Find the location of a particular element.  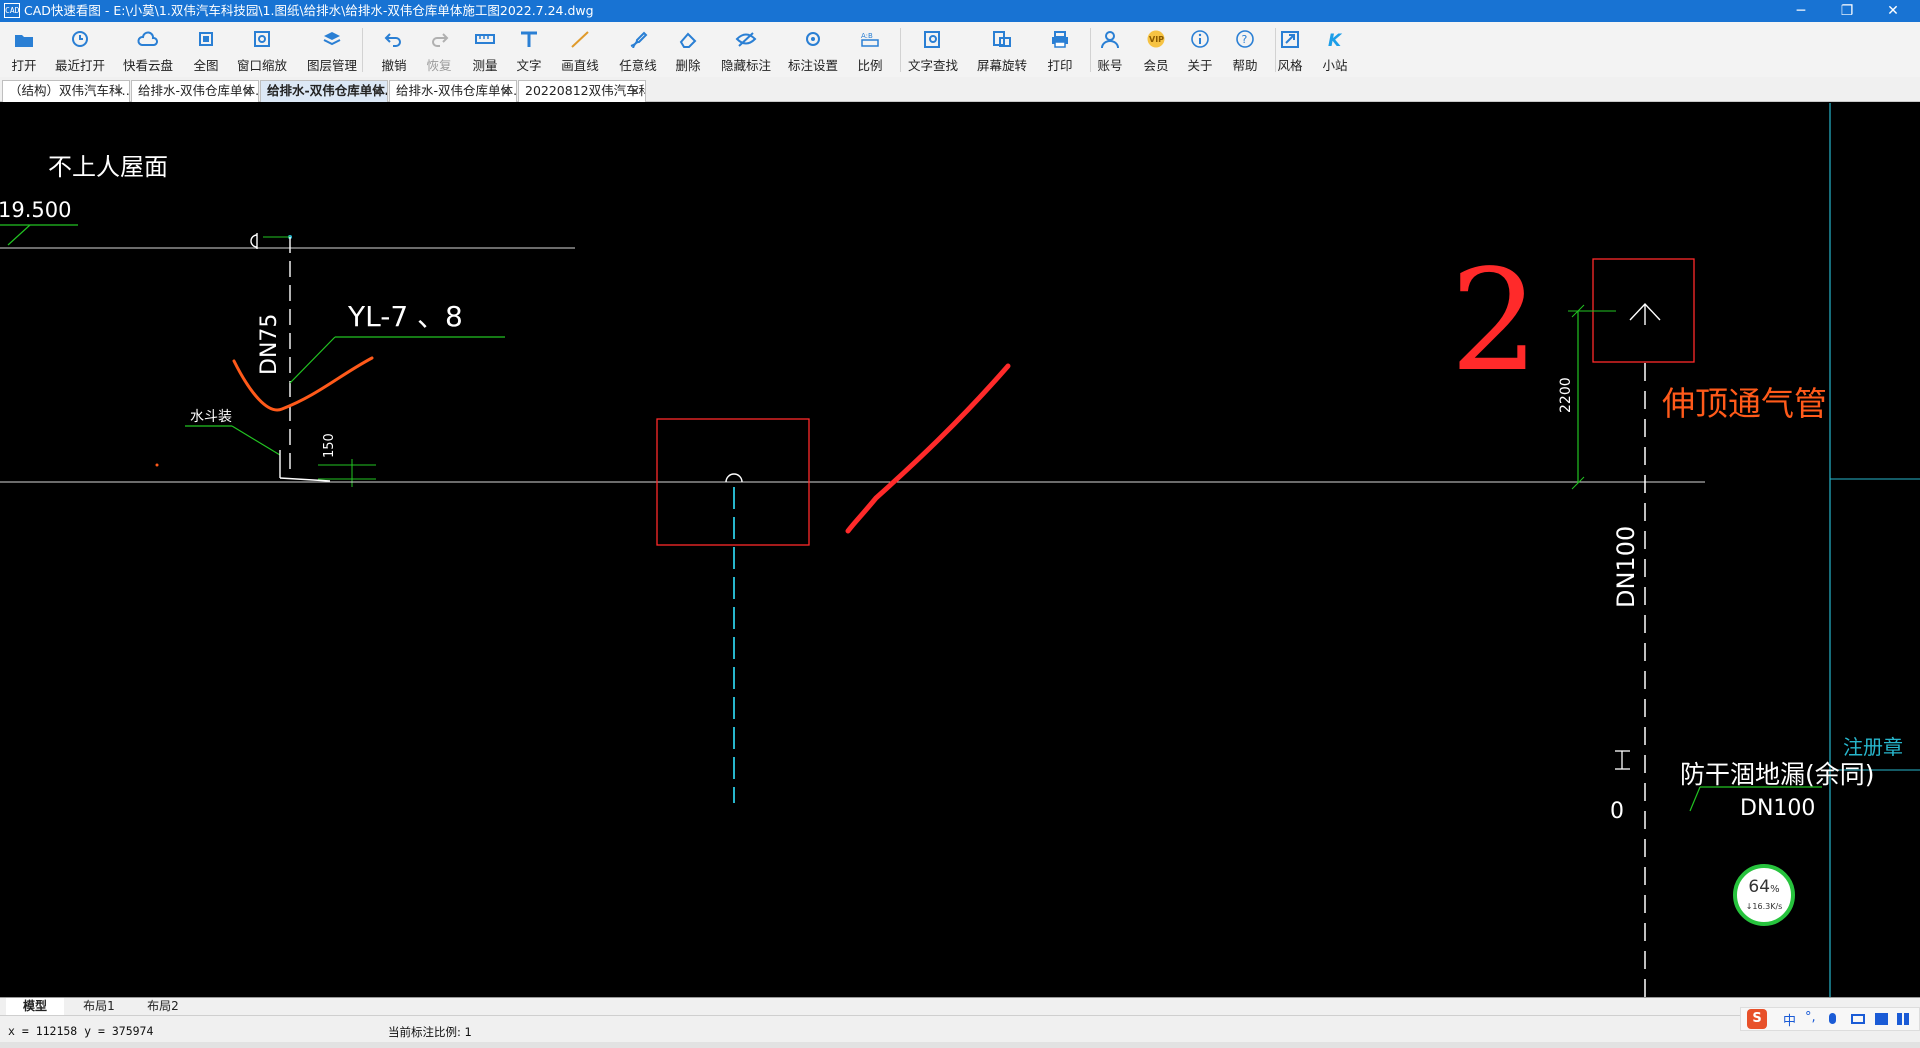

toolbar-redo-button: 恢复 is located at coordinates (439, 49).